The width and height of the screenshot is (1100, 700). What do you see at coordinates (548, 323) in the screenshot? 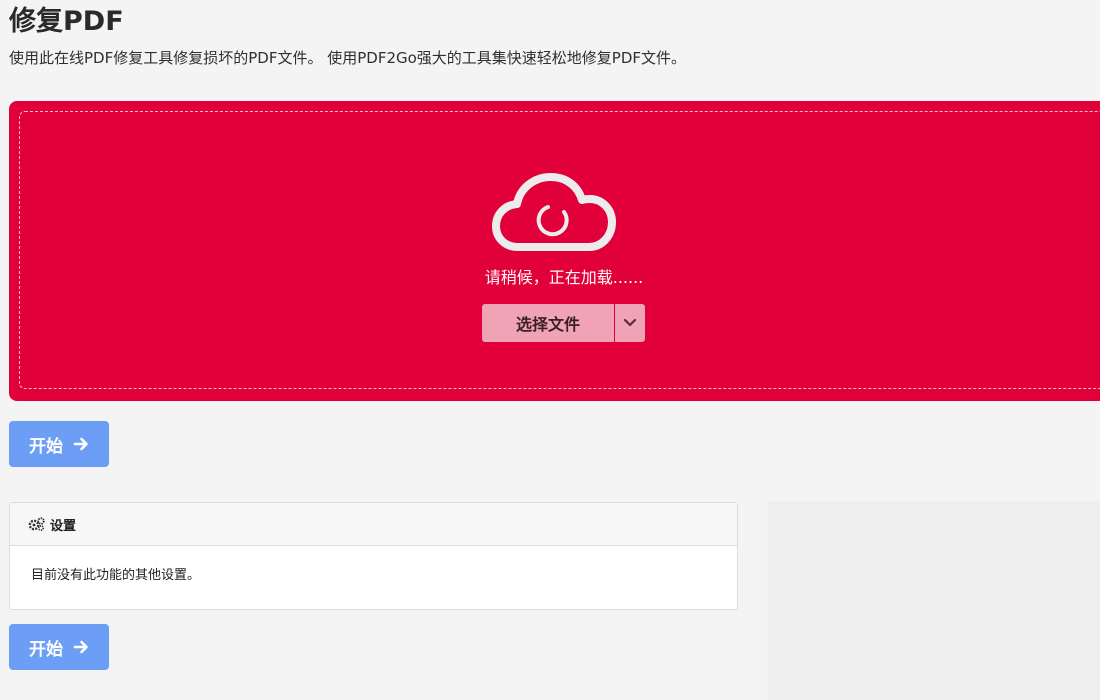
I see `choose-file-button: 选择文件` at bounding box center [548, 323].